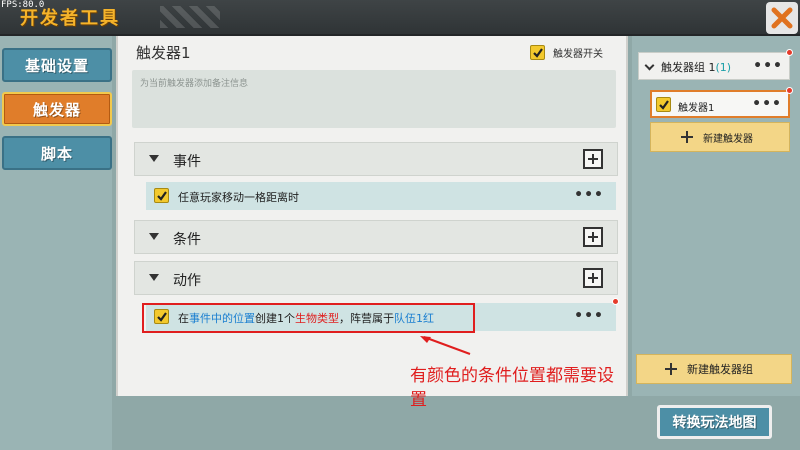 This screenshot has height=450, width=800. I want to click on new-trigger-group-label: 新建触发器组, so click(720, 369).